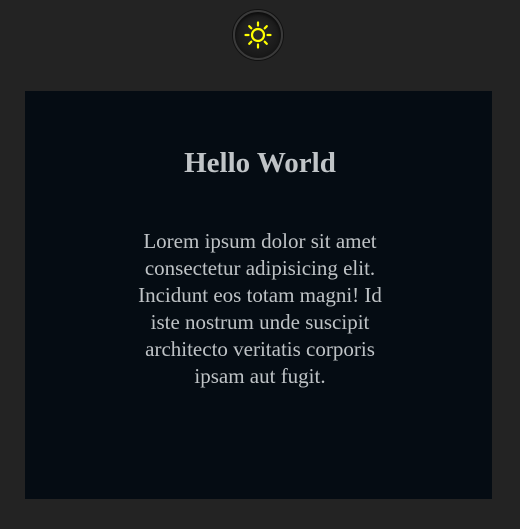  Describe the element at coordinates (260, 163) in the screenshot. I see `card-title: Hello World` at that location.